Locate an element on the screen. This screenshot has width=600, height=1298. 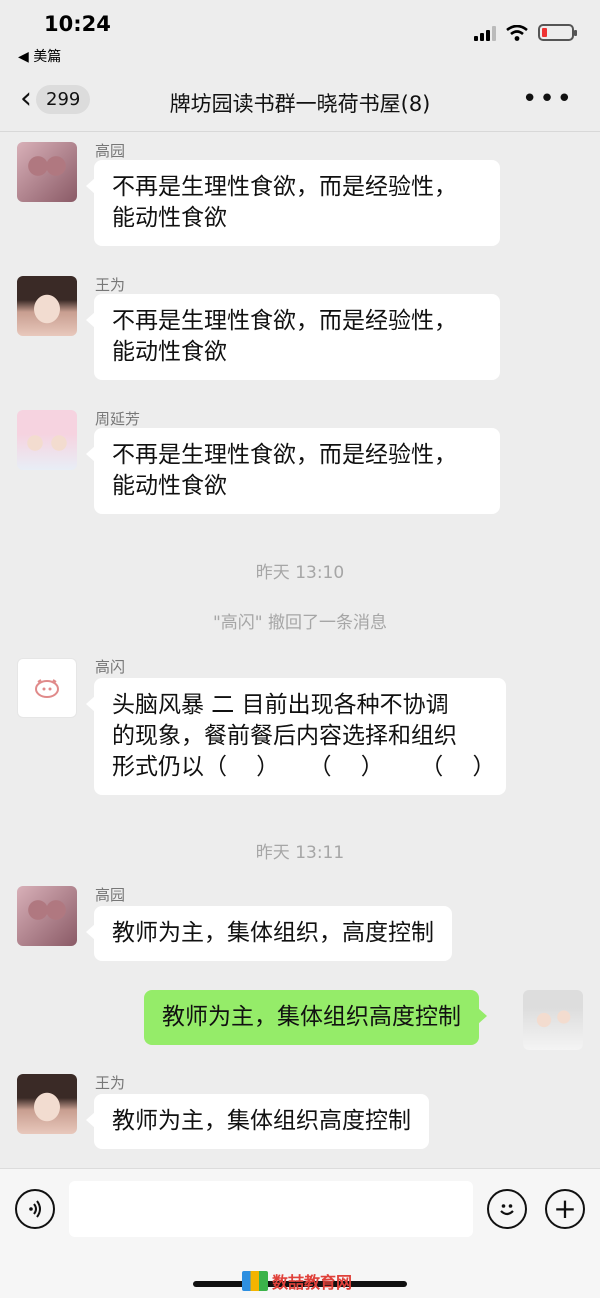
wifi-icon is located at coordinates (517, 32).